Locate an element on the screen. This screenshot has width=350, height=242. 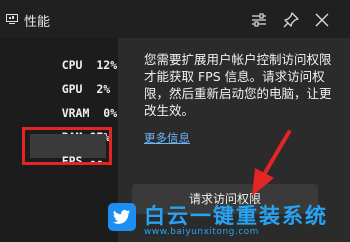
monitor-icon is located at coordinates (12, 19).